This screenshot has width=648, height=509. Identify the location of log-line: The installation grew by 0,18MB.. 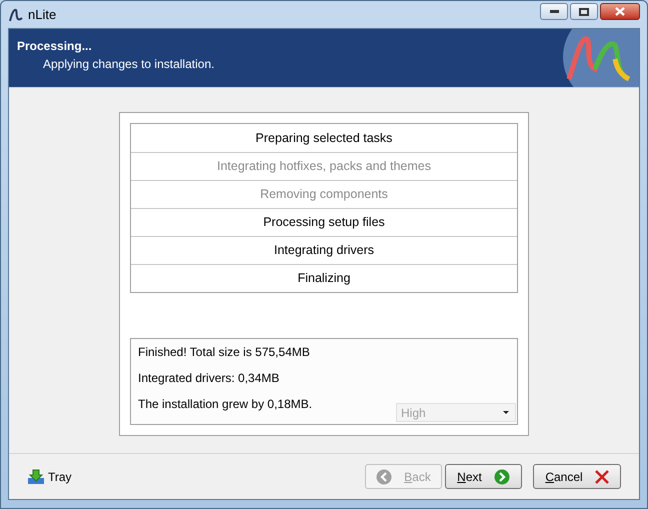
(225, 404).